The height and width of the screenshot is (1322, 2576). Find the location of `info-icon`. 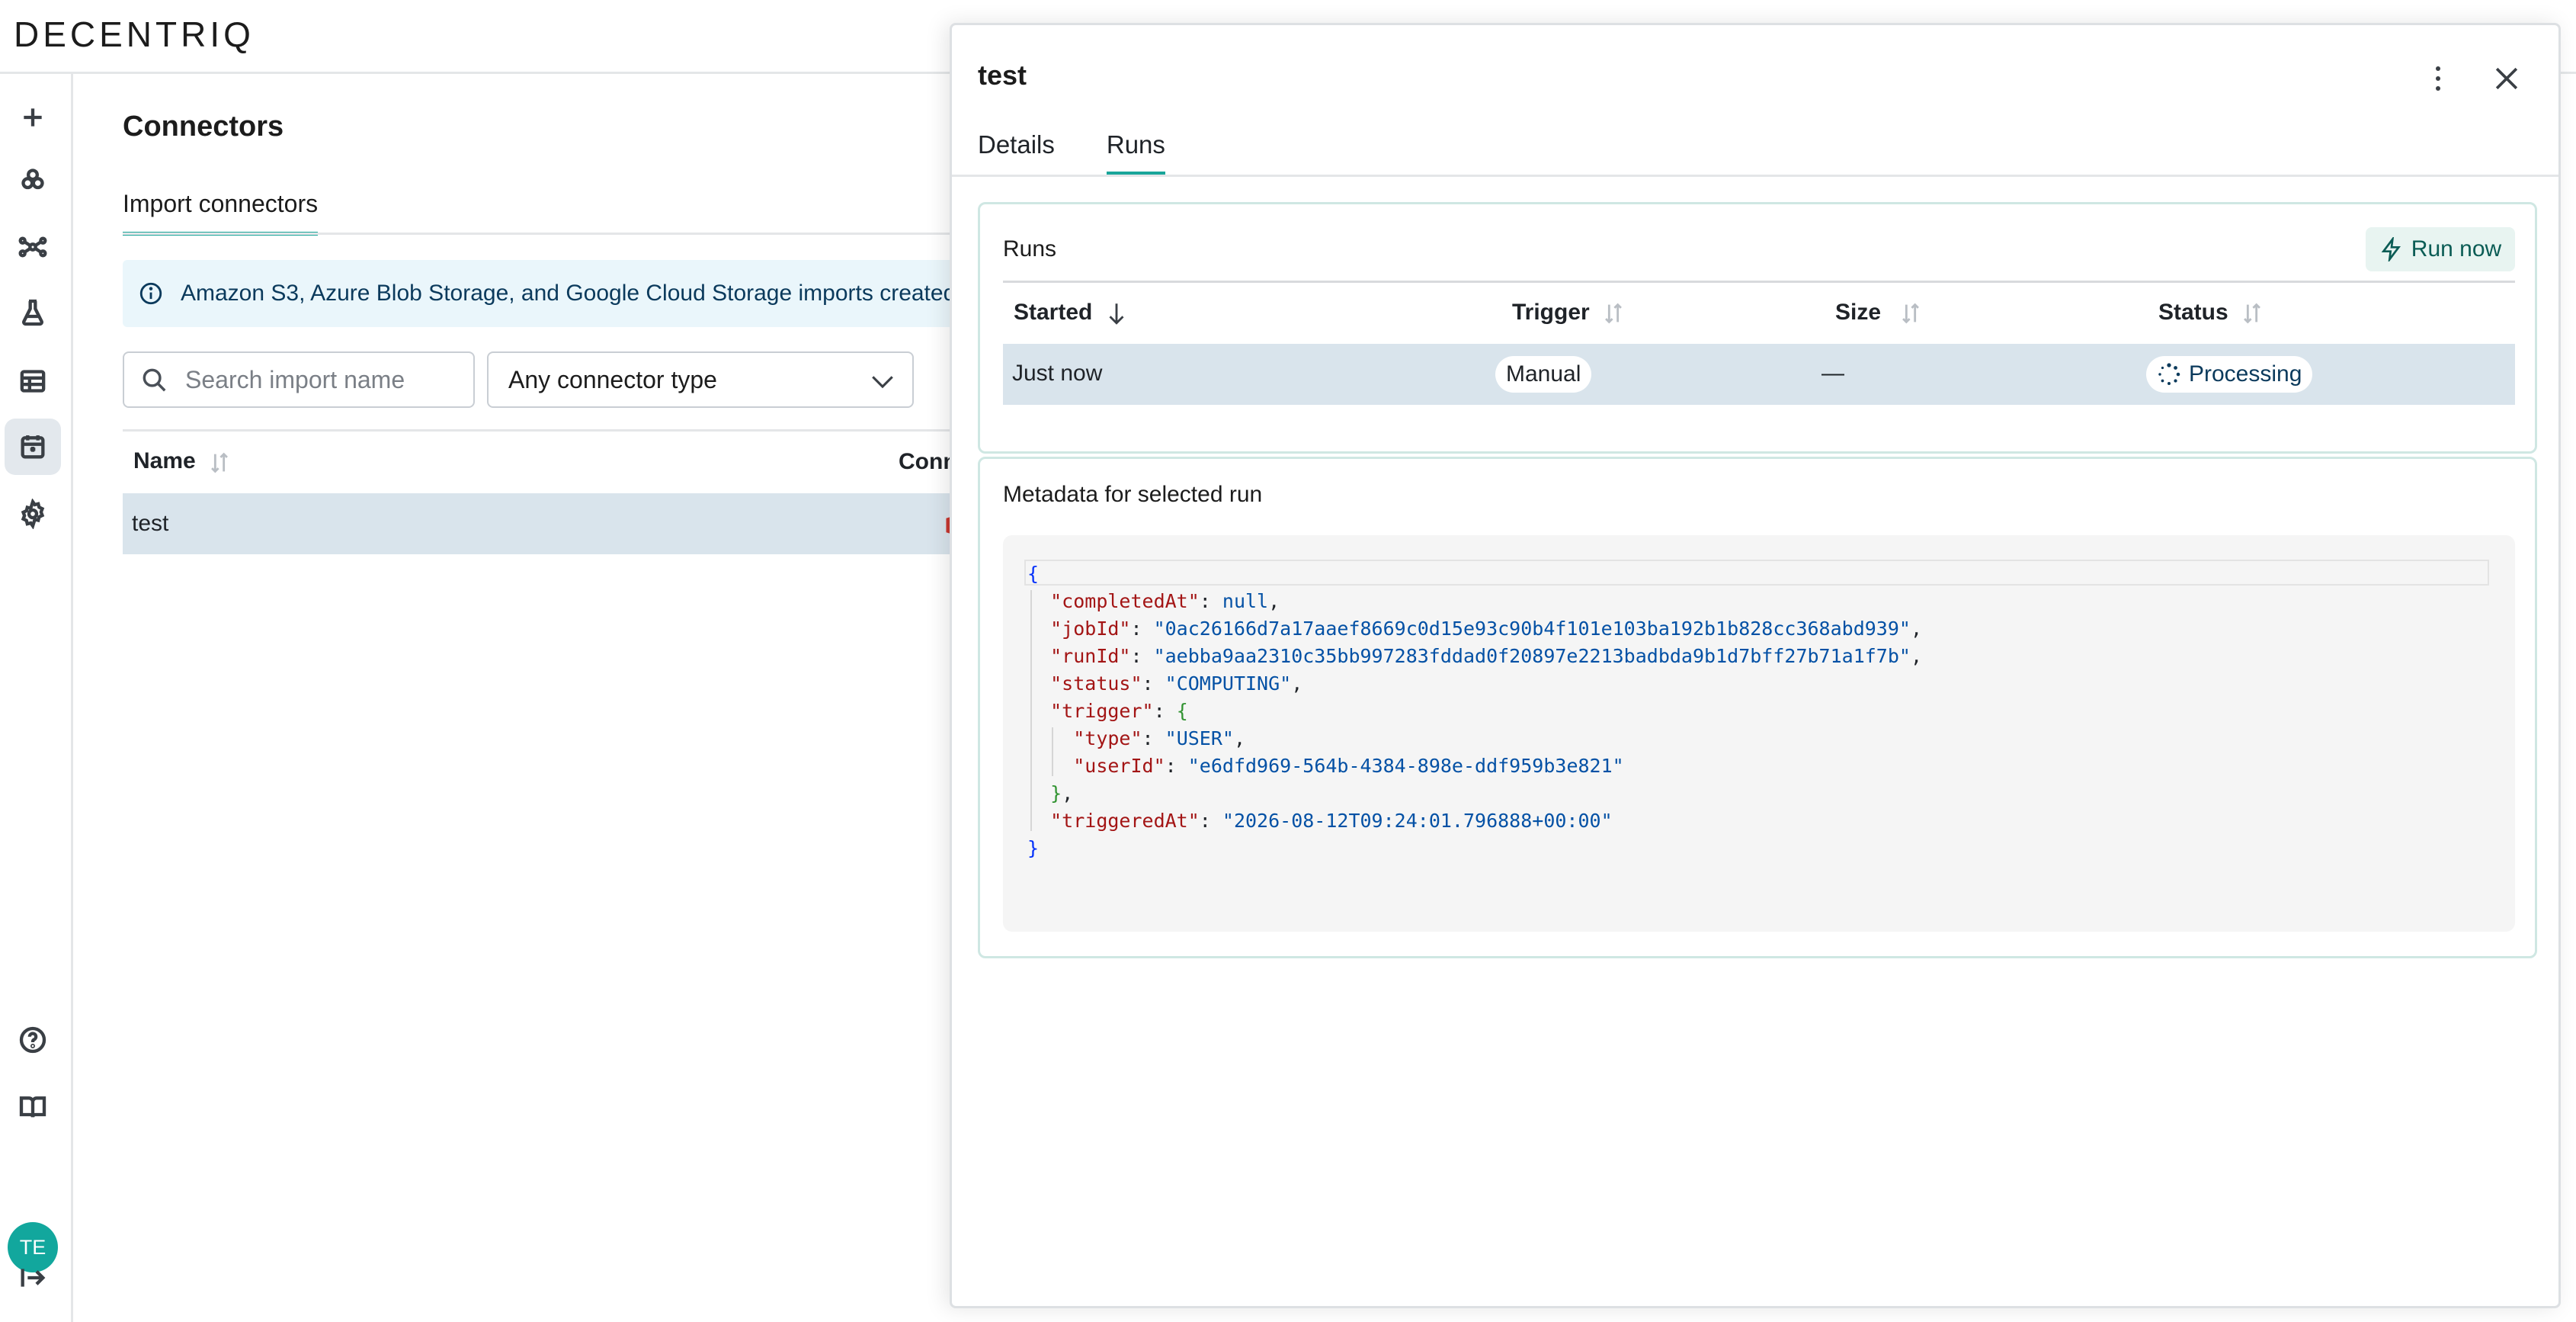

info-icon is located at coordinates (150, 293).